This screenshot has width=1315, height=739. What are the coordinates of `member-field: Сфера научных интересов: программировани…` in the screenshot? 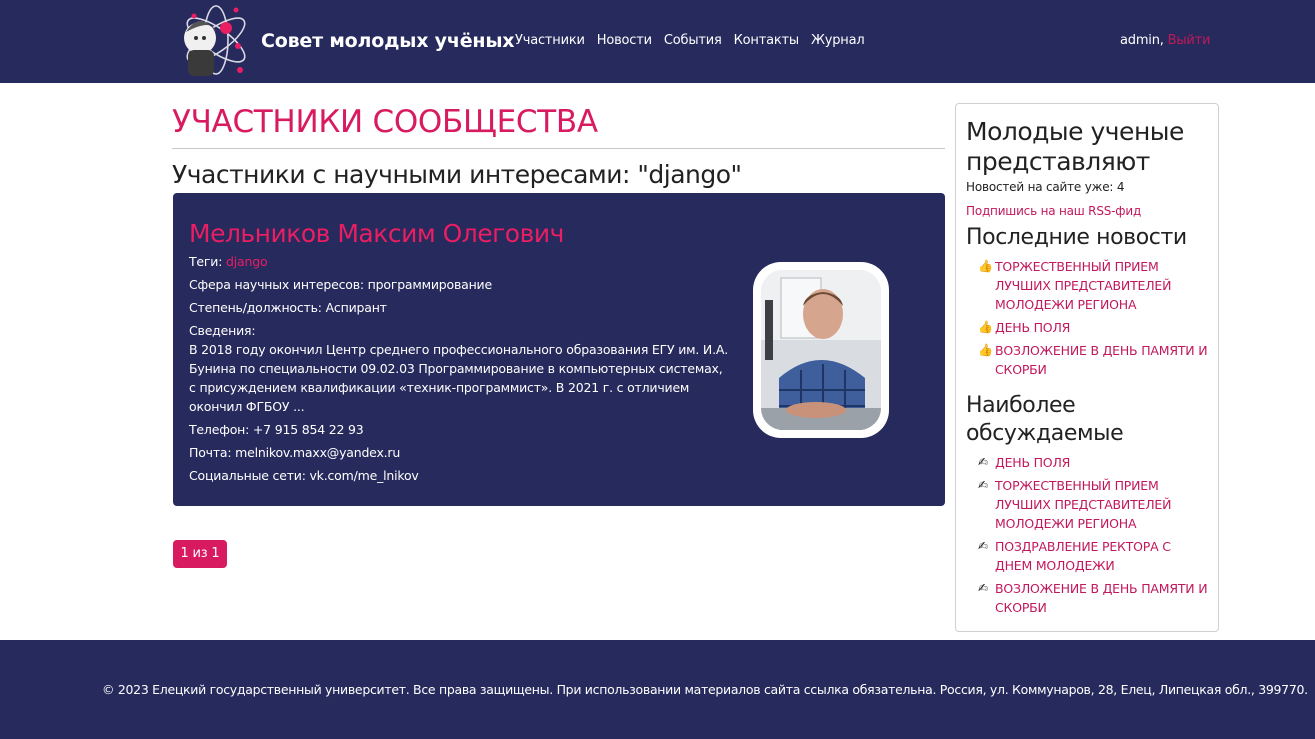 It's located at (340, 284).